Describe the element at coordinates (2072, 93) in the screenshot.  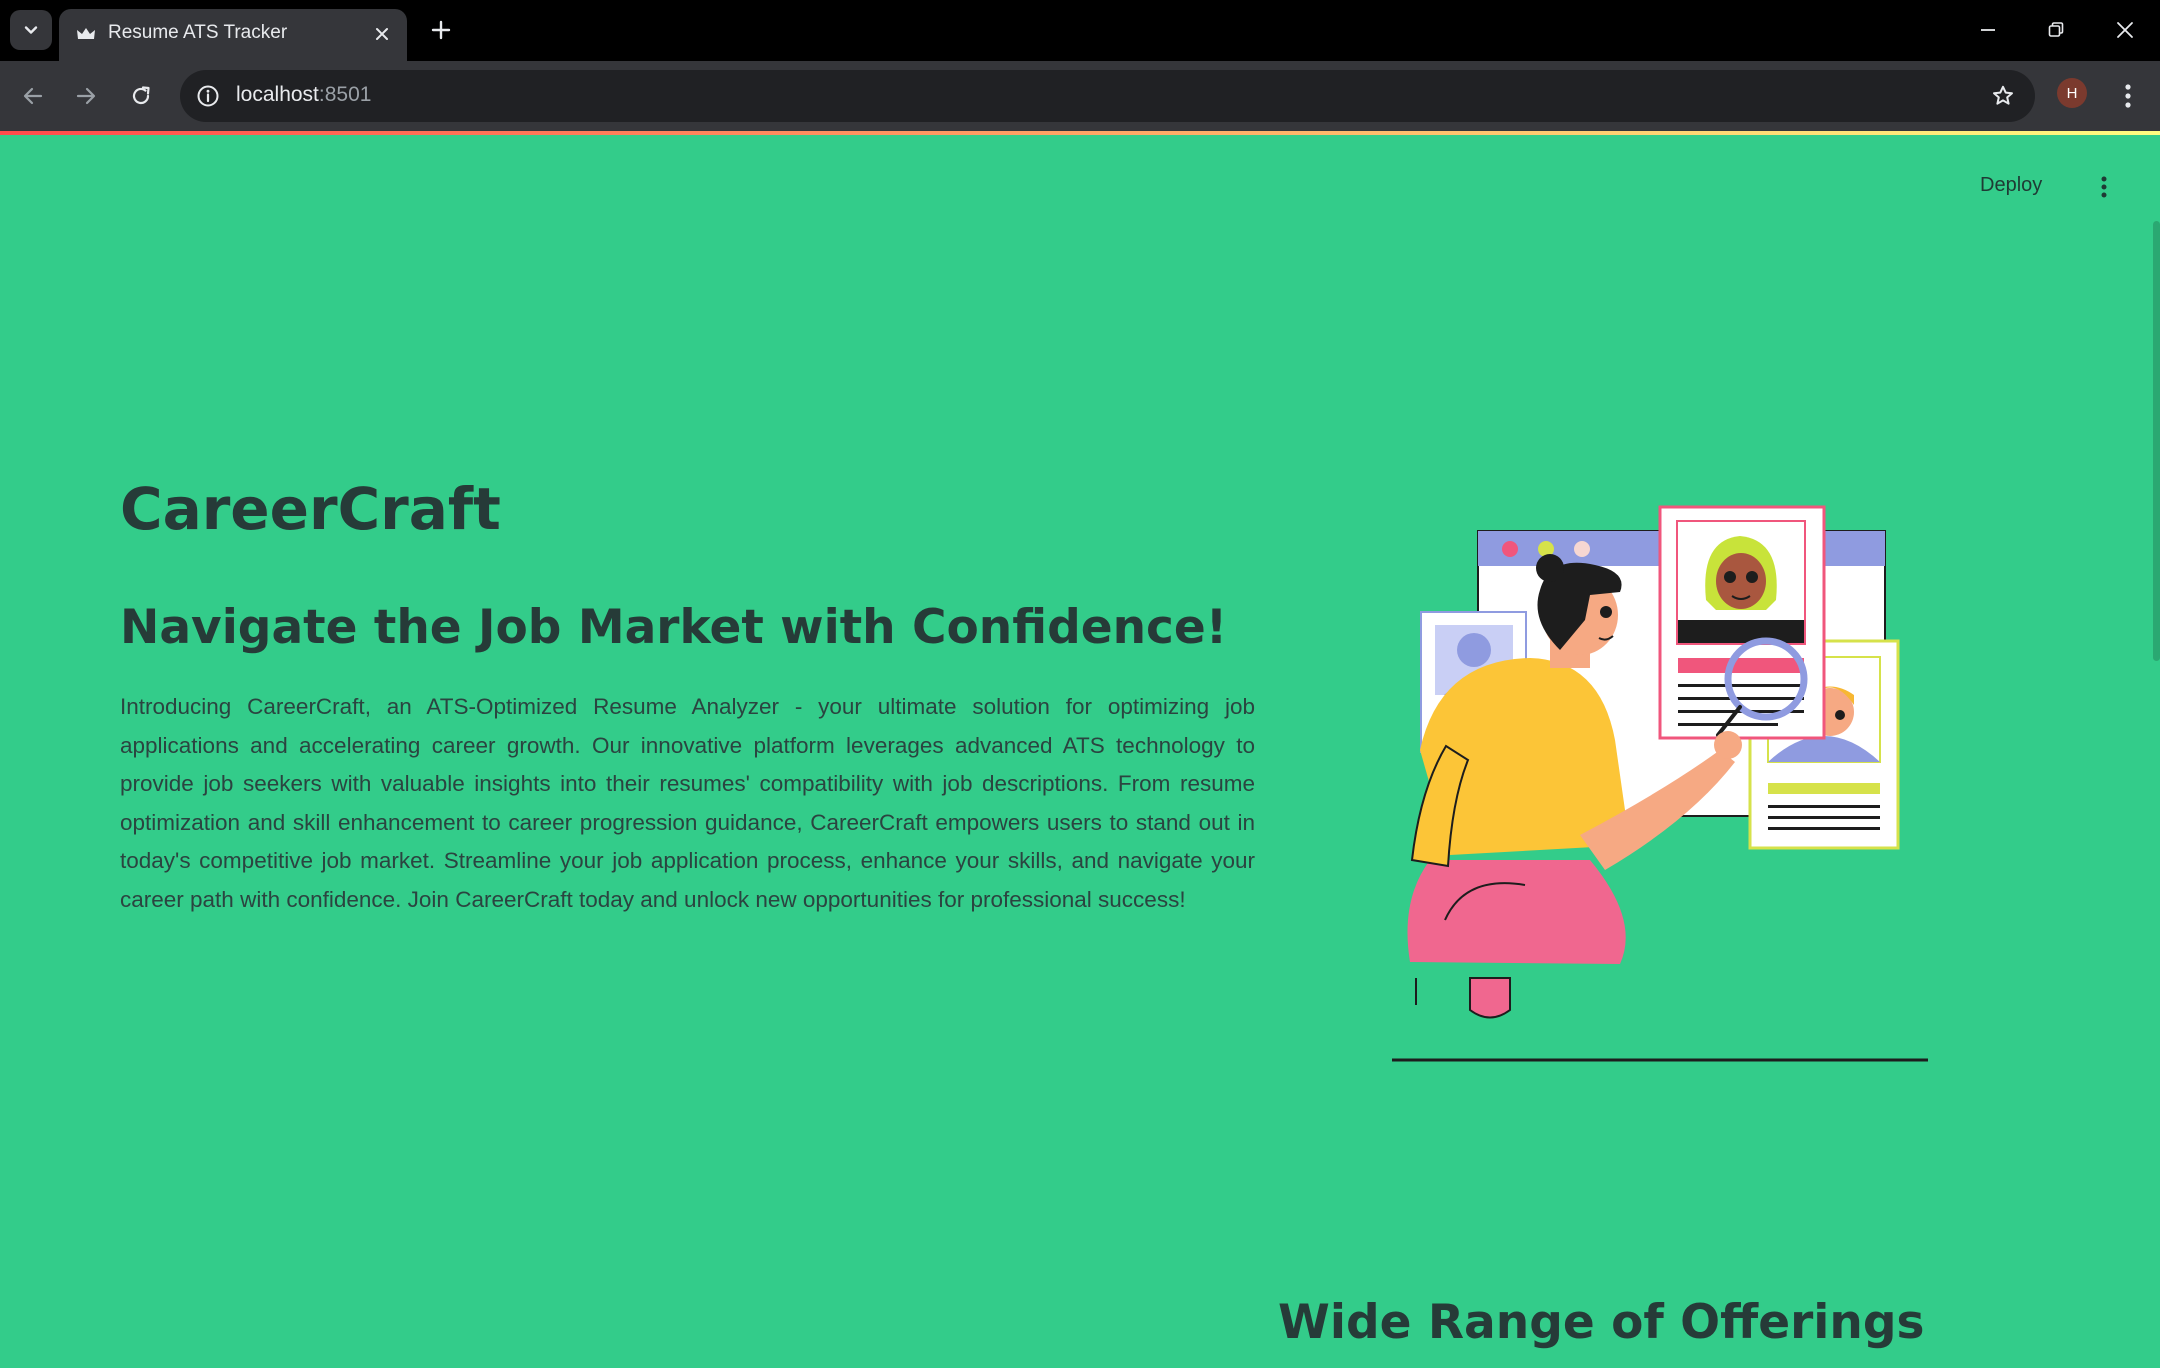
I see `profile-avatar: H` at that location.